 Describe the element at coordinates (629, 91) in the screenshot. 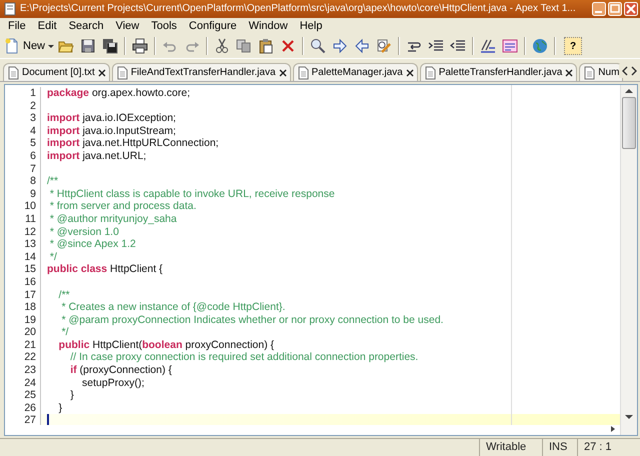

I see `scroll-up-icon` at that location.